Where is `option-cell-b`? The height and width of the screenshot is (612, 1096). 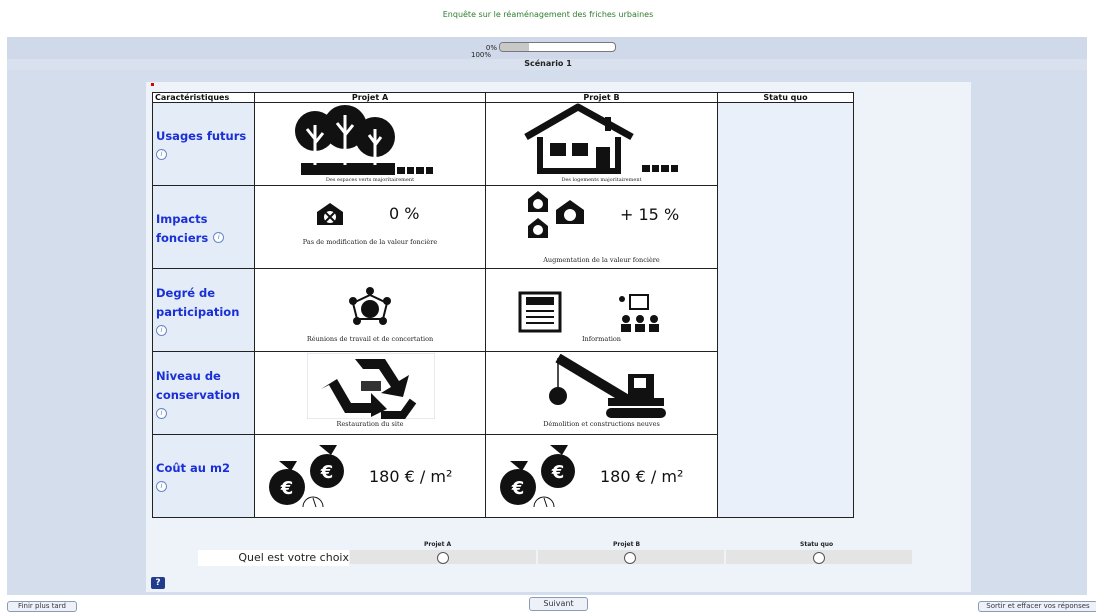 option-cell-b is located at coordinates (631, 557).